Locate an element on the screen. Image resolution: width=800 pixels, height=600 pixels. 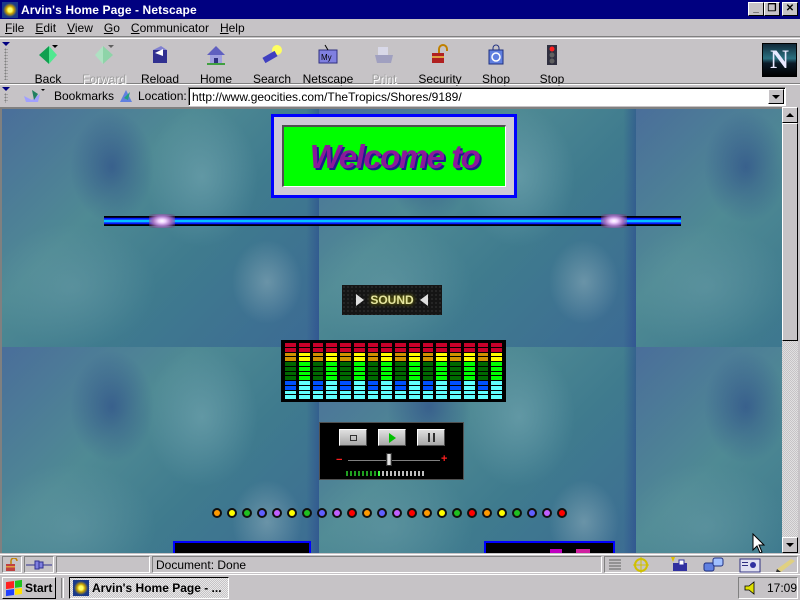
search-button: Search is located at coordinates (272, 63).